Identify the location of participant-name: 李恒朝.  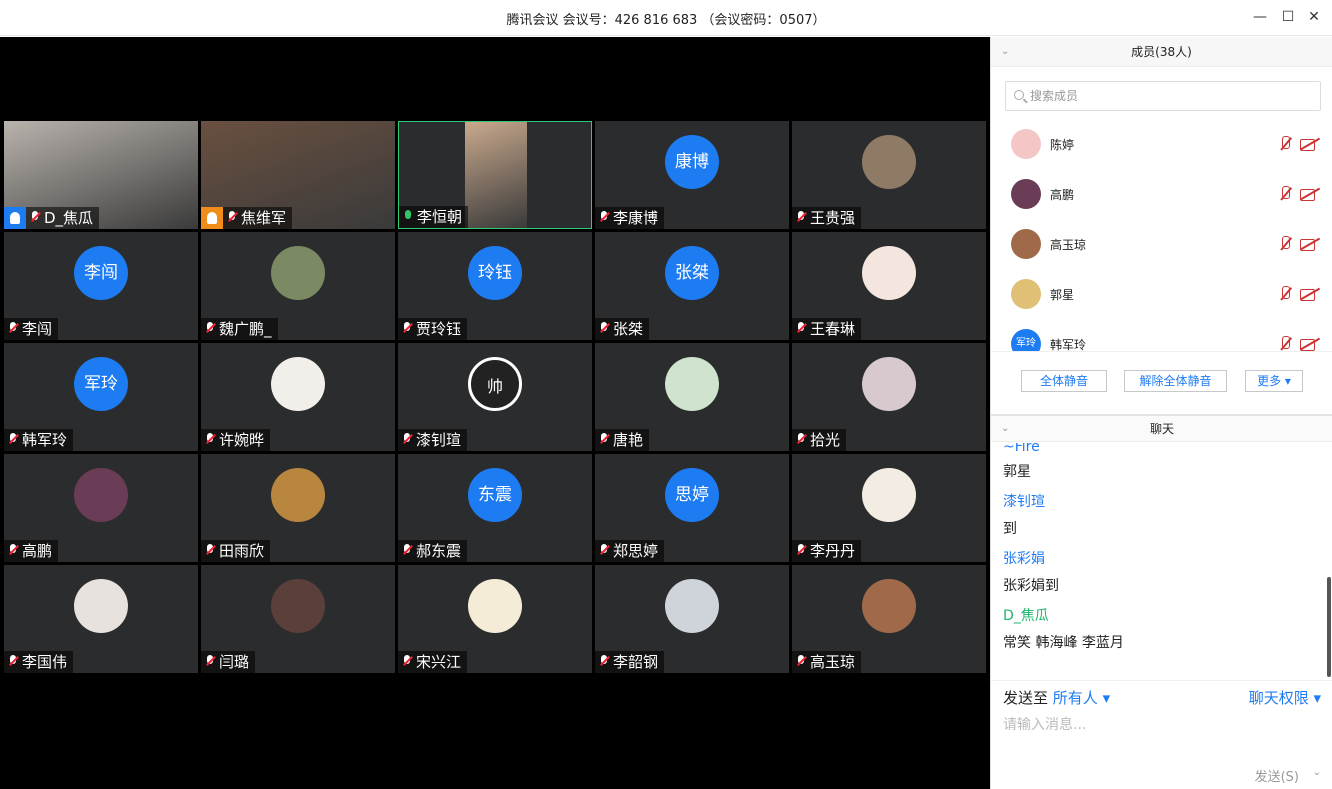
(440, 217).